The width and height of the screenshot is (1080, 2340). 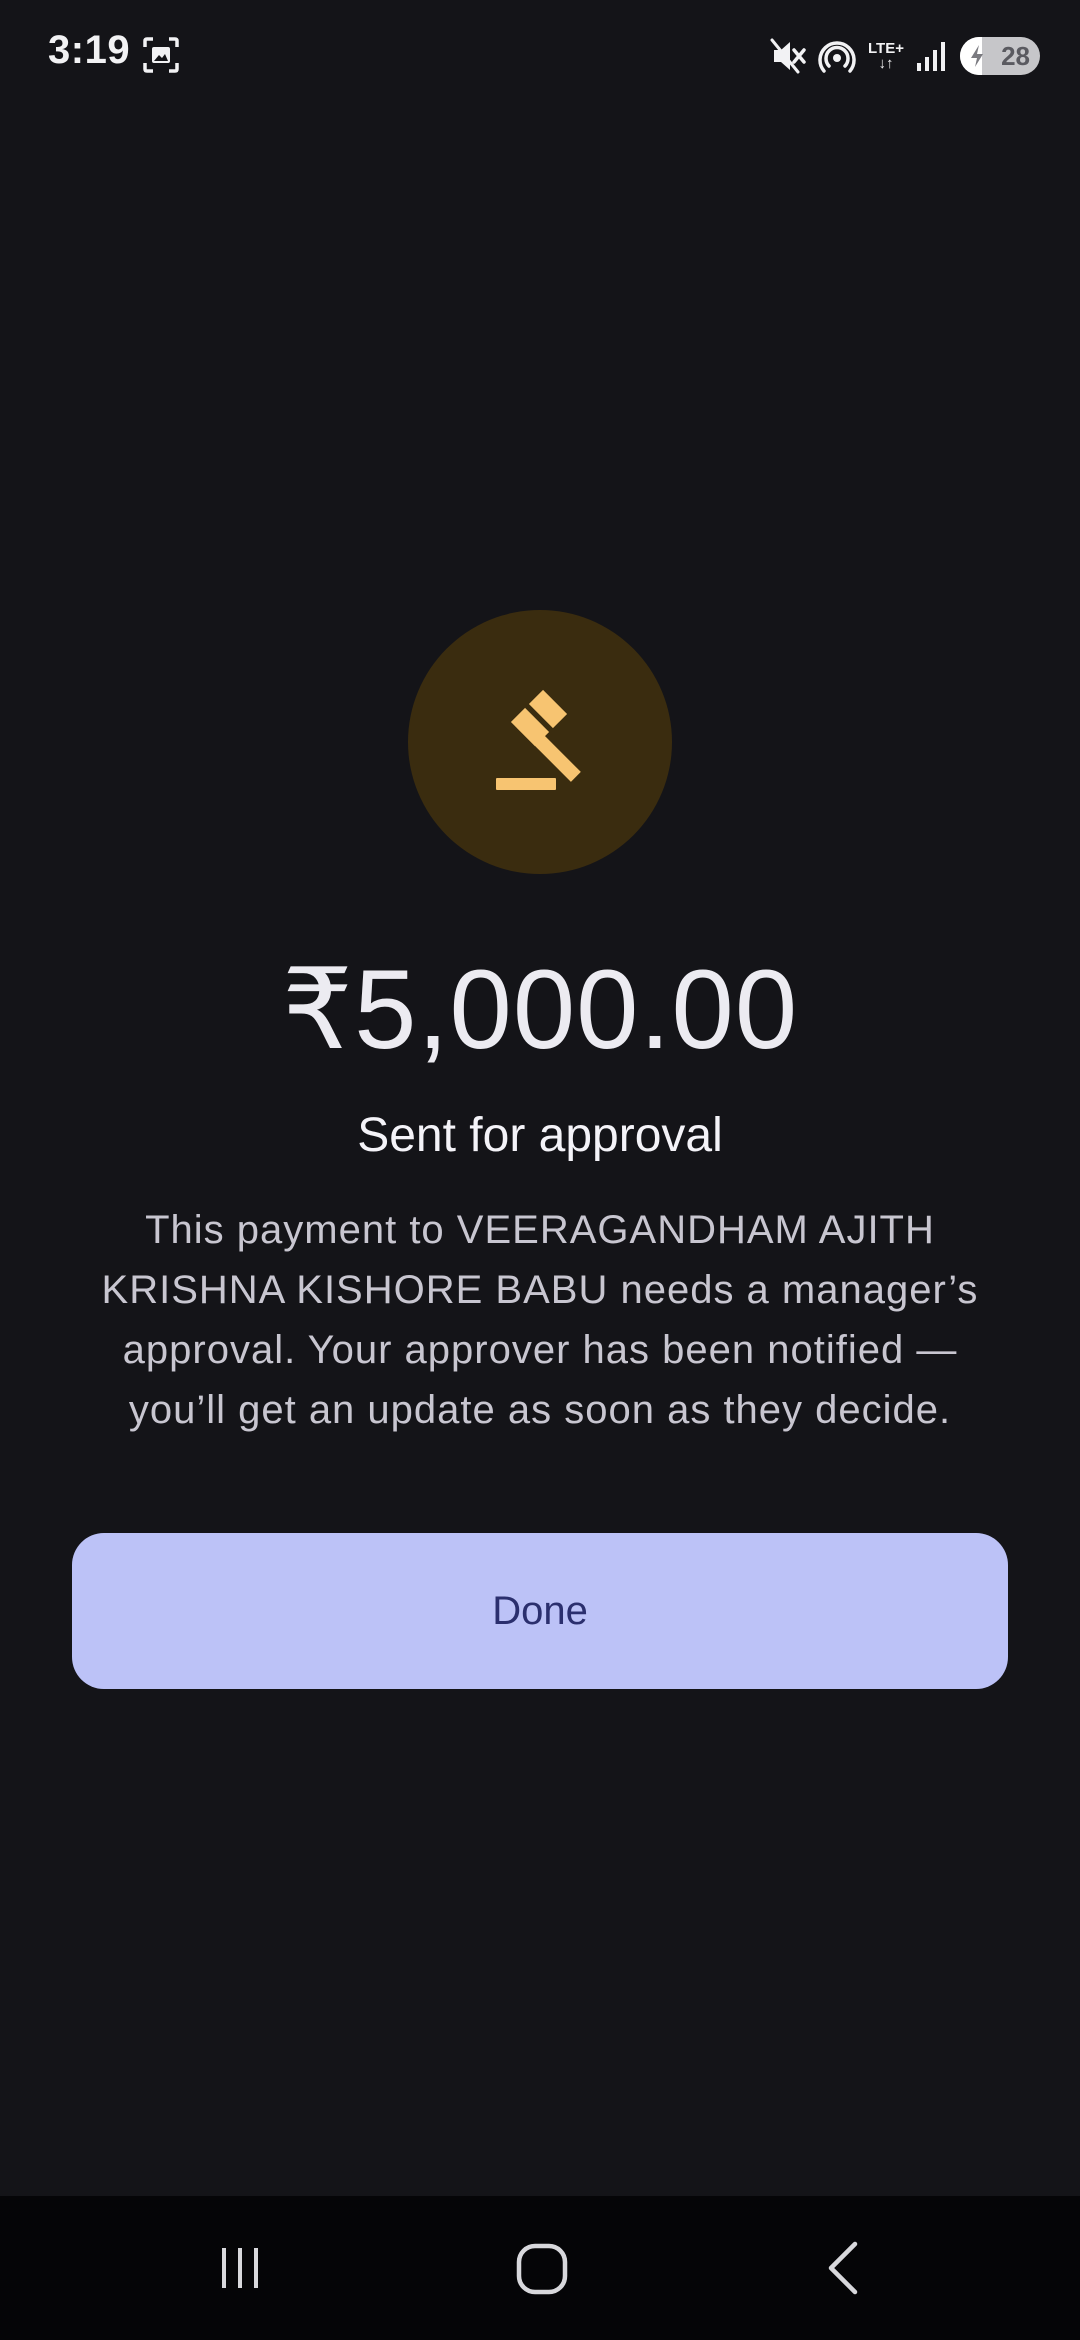 What do you see at coordinates (540, 55) in the screenshot?
I see `status-bar: 3:19 LTE+ ↓↑ 28` at bounding box center [540, 55].